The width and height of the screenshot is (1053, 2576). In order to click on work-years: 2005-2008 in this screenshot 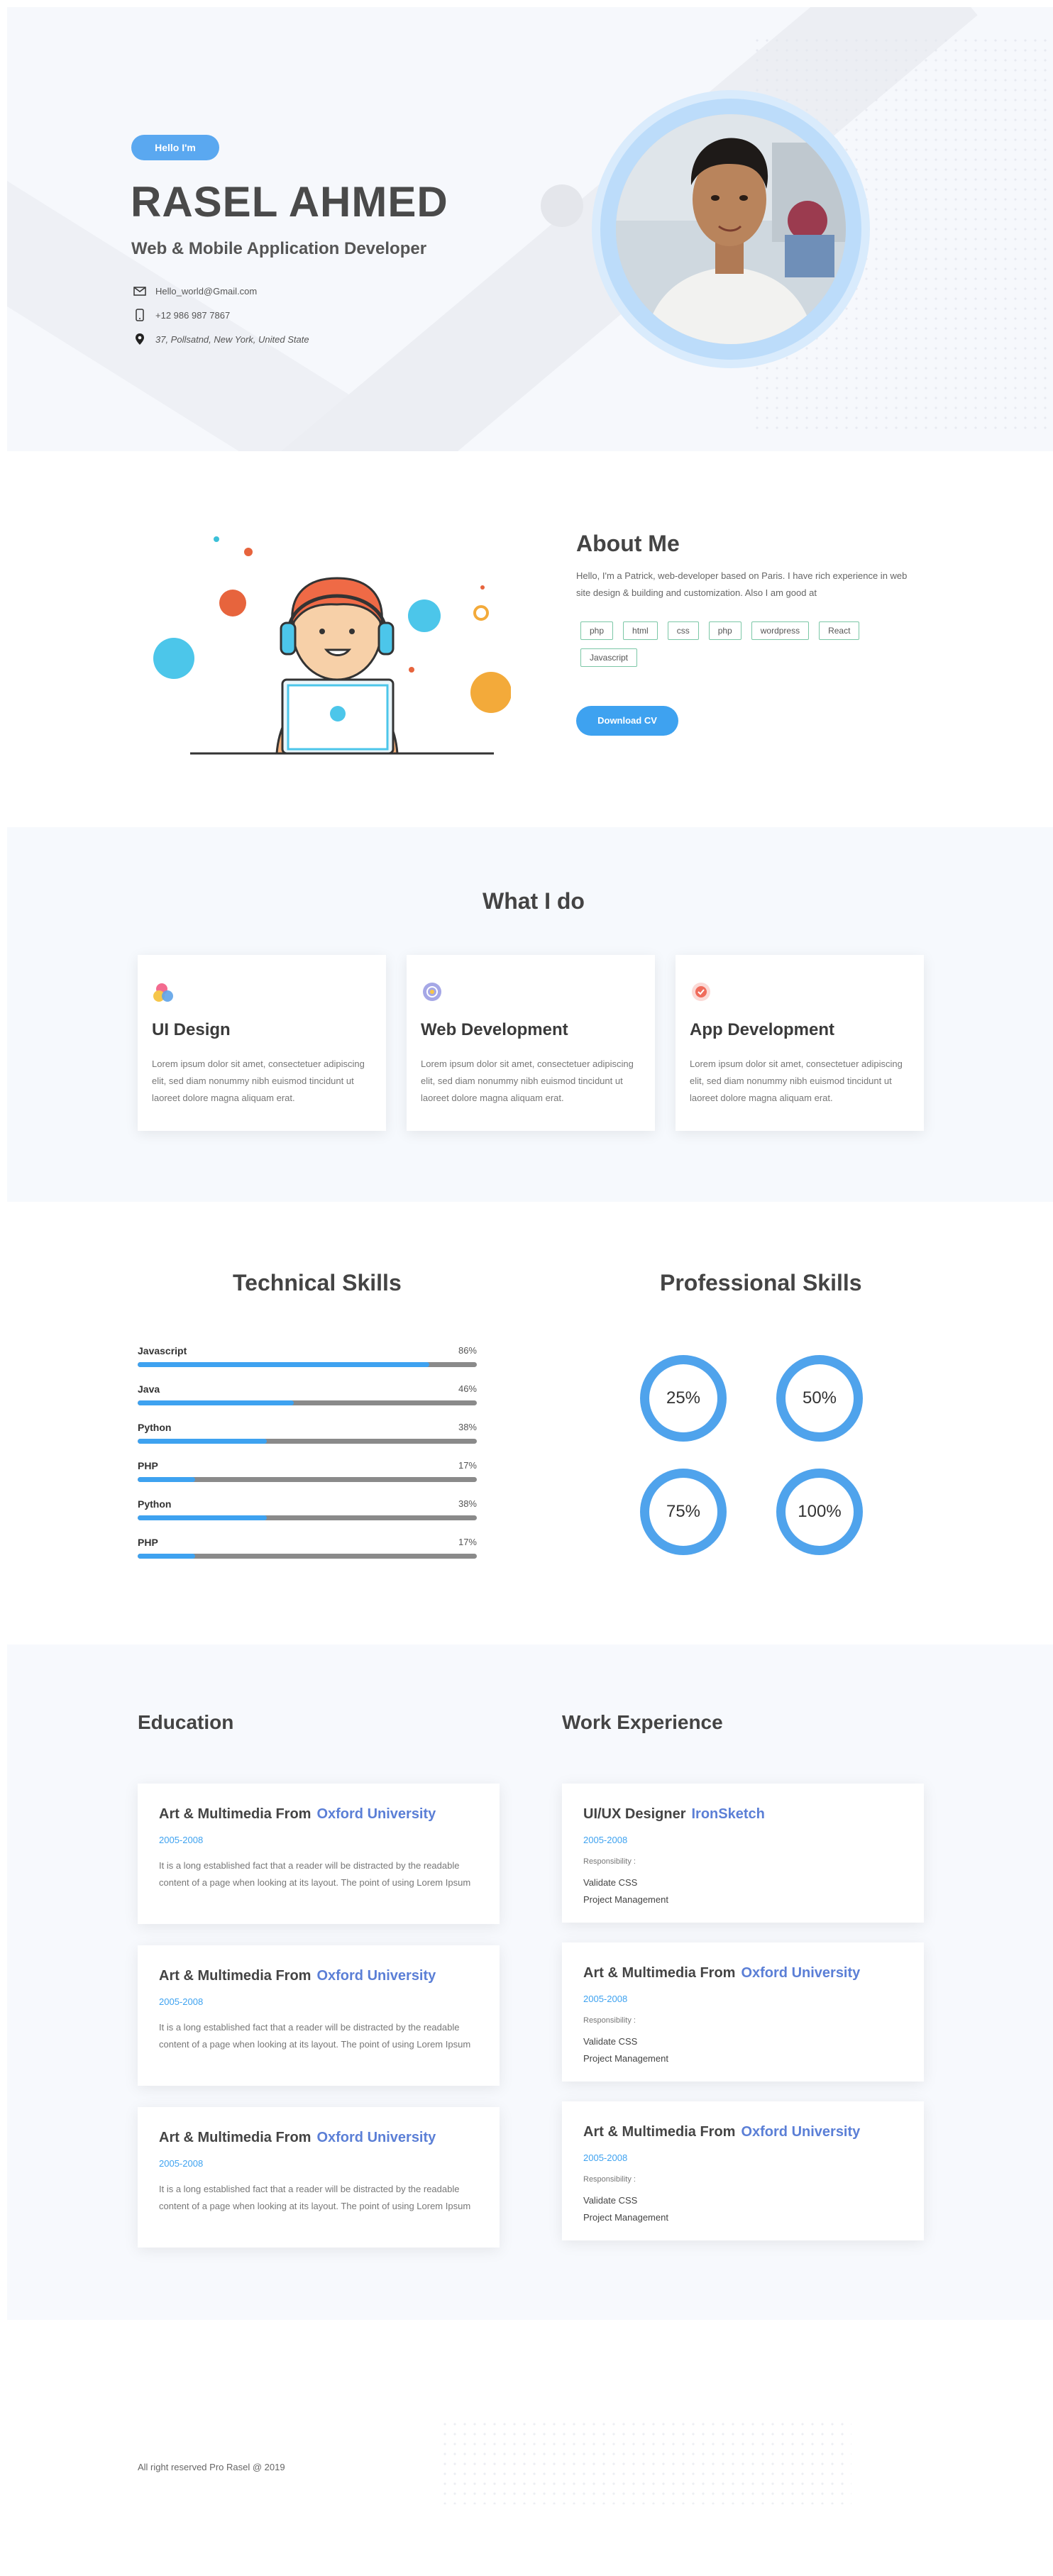, I will do `click(605, 1999)`.